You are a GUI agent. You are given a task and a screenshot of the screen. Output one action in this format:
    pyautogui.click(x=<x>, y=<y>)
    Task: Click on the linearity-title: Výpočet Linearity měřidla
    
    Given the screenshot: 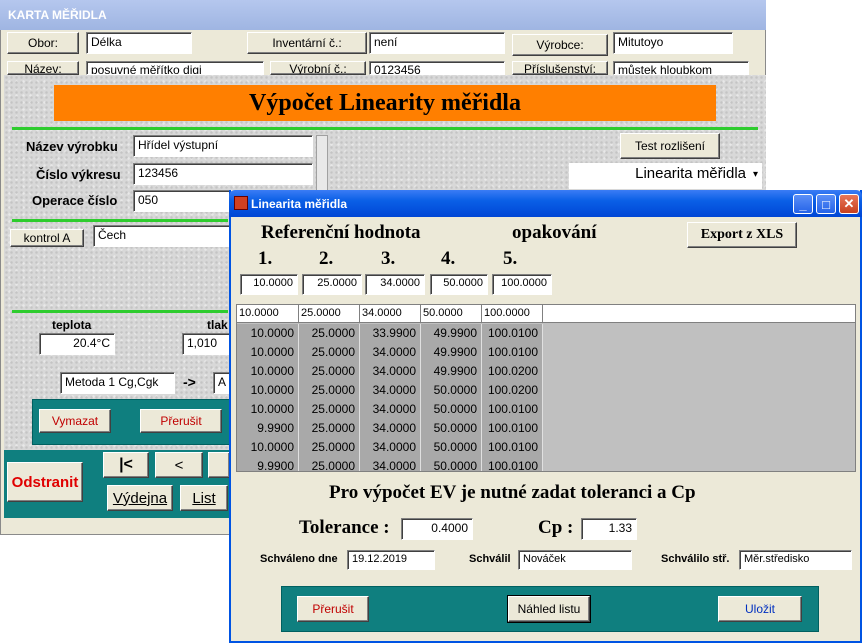 What is the action you would take?
    pyautogui.click(x=385, y=103)
    